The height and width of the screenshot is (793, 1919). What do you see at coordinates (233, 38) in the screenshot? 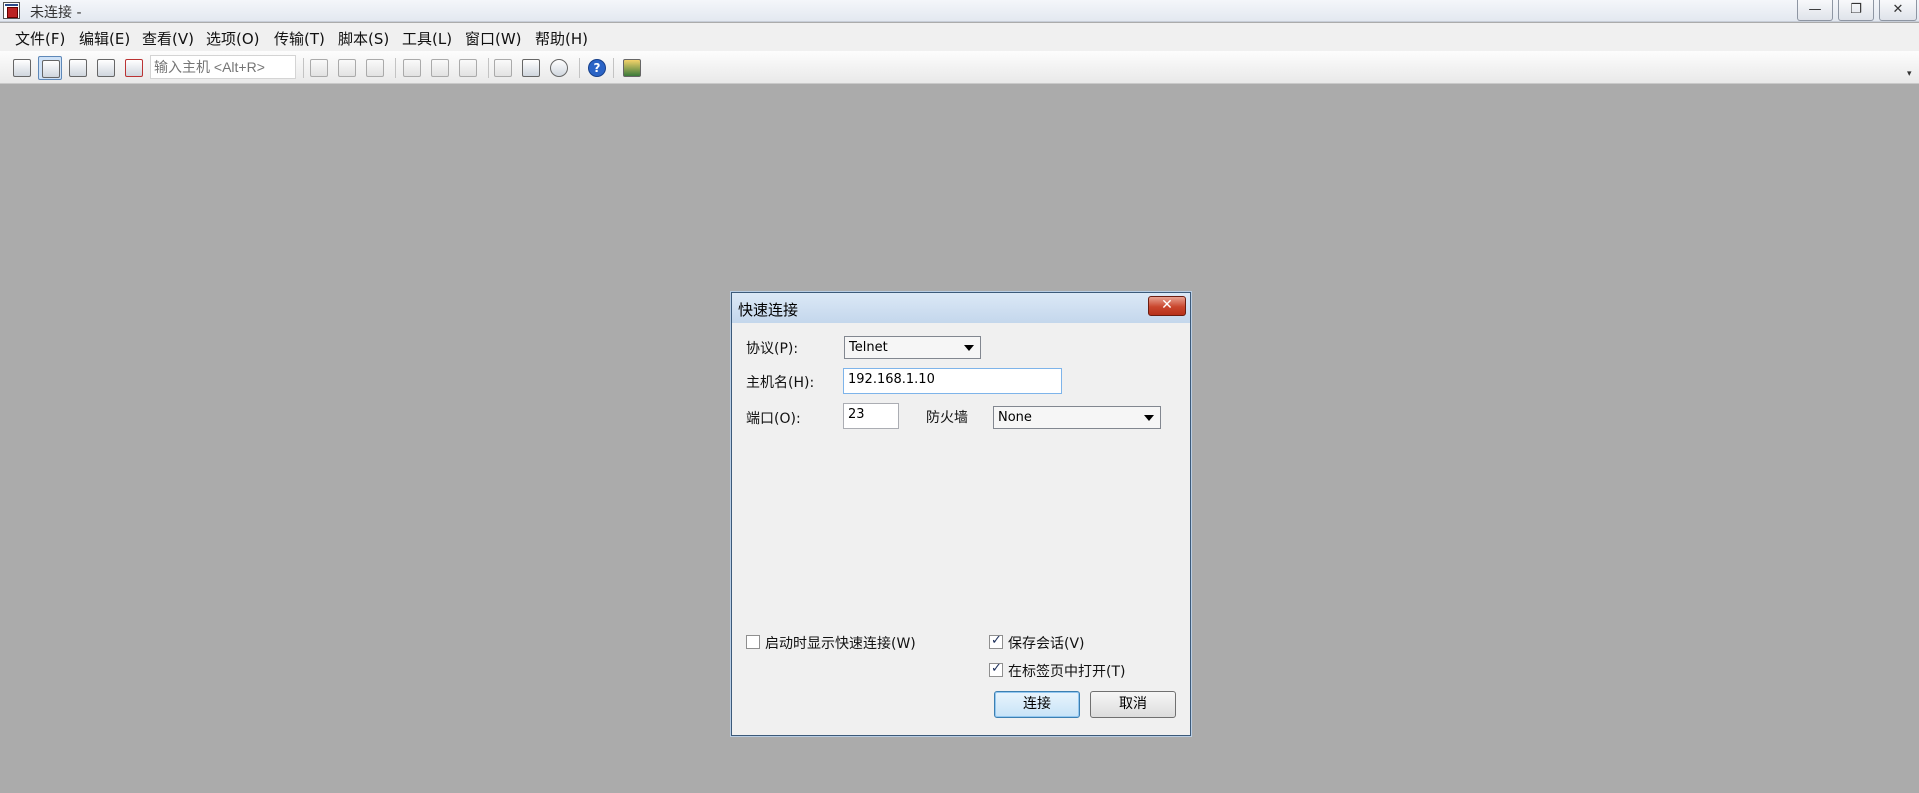
I see `menu-options: 选项(O)` at bounding box center [233, 38].